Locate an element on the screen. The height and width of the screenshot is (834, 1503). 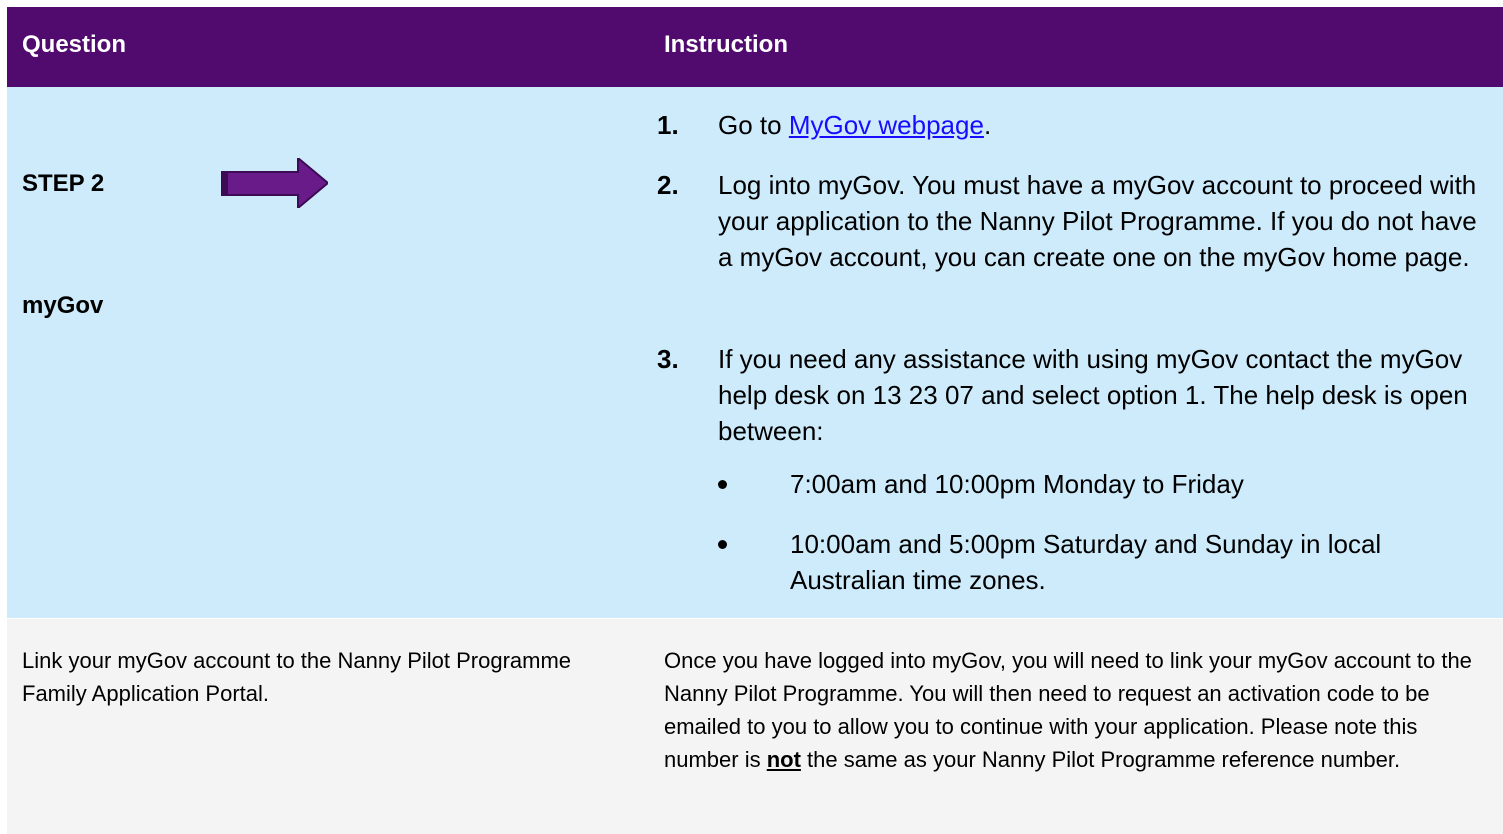
header-question: Question is located at coordinates (74, 44).